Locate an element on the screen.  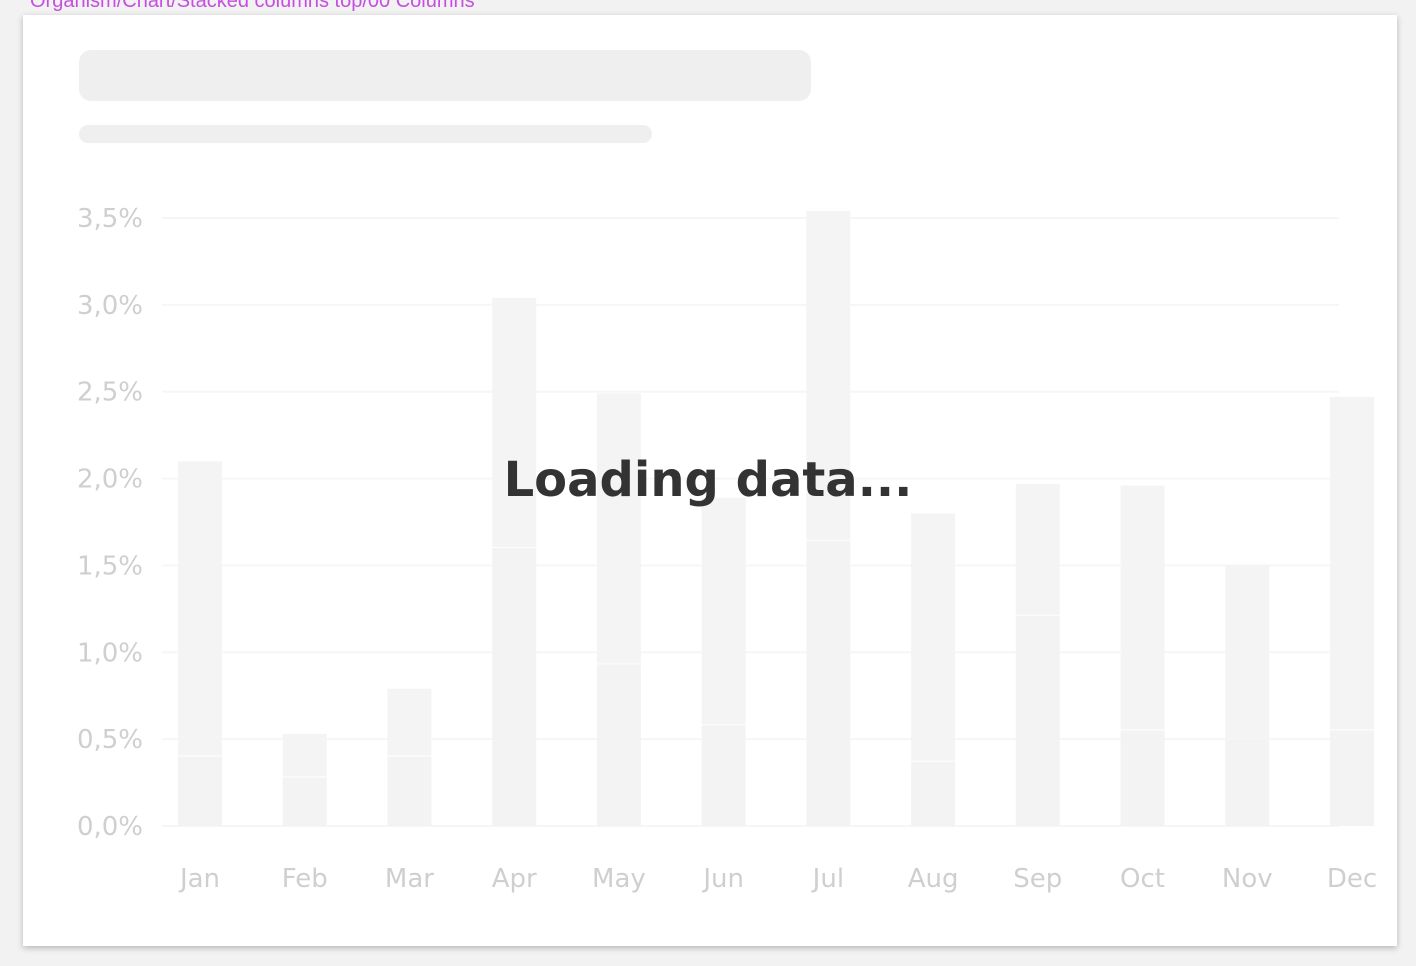
x-tick-label: Jan is located at coordinates (199, 879).